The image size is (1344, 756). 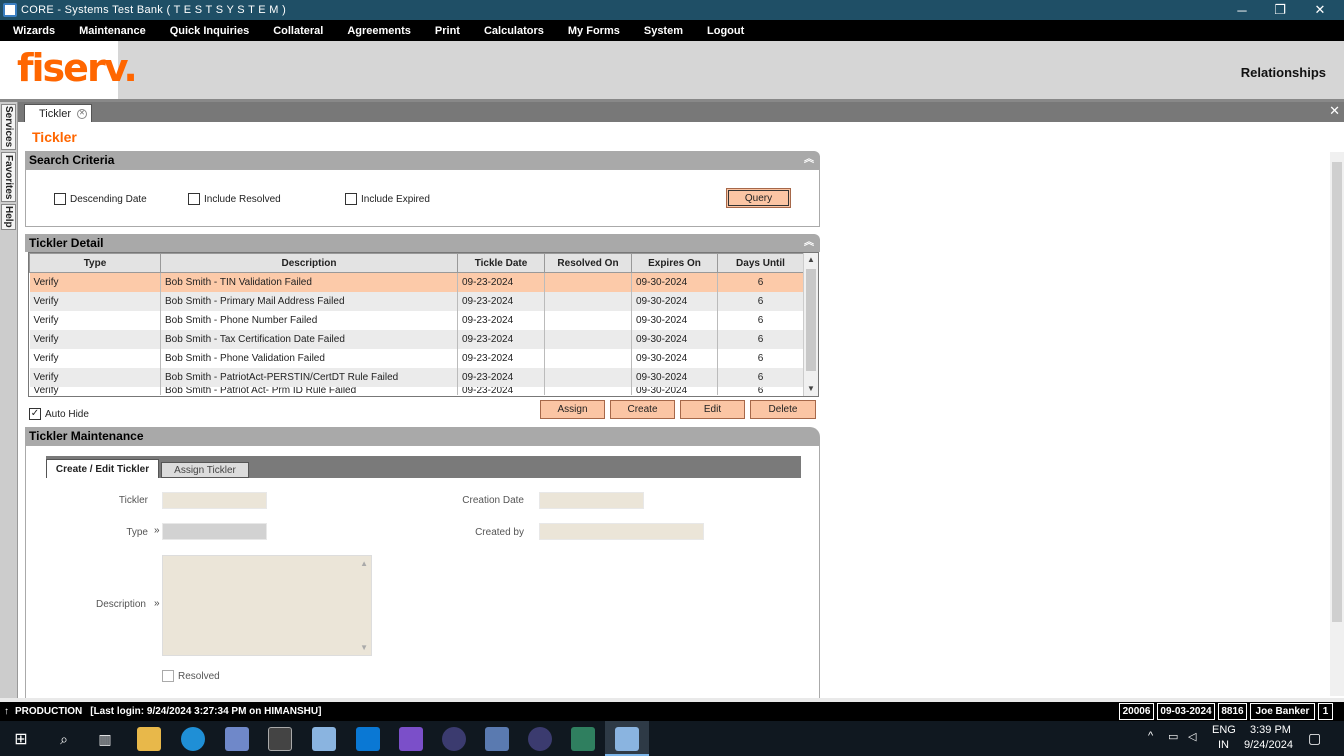 What do you see at coordinates (760, 263) in the screenshot?
I see `column-header-days-until: Days Until` at bounding box center [760, 263].